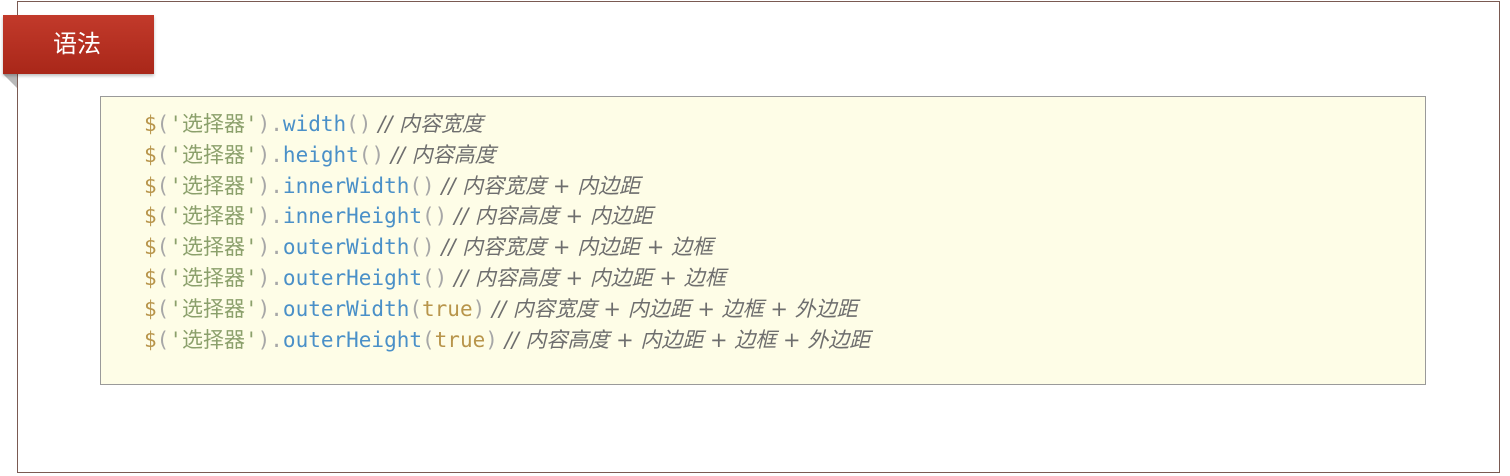  What do you see at coordinates (346, 185) in the screenshot?
I see `code-method: innerWidth` at bounding box center [346, 185].